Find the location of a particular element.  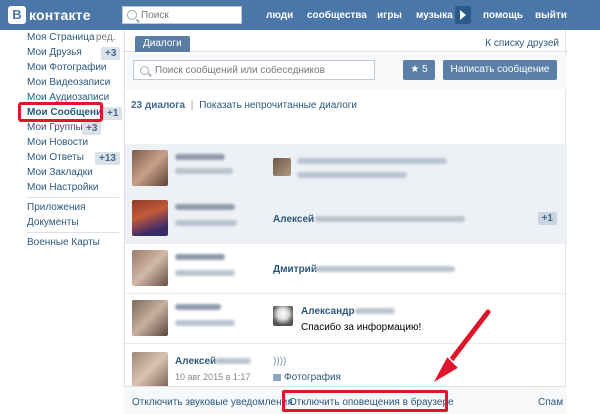

top-search-placeholder: Поиск is located at coordinates (155, 15).